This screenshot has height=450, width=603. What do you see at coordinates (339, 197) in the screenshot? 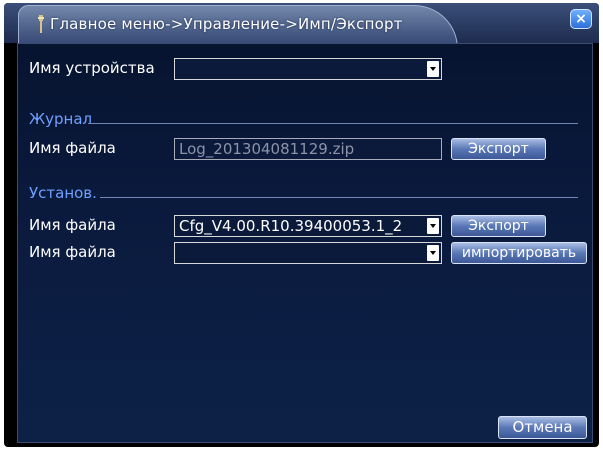
I see `config-section-divider` at bounding box center [339, 197].